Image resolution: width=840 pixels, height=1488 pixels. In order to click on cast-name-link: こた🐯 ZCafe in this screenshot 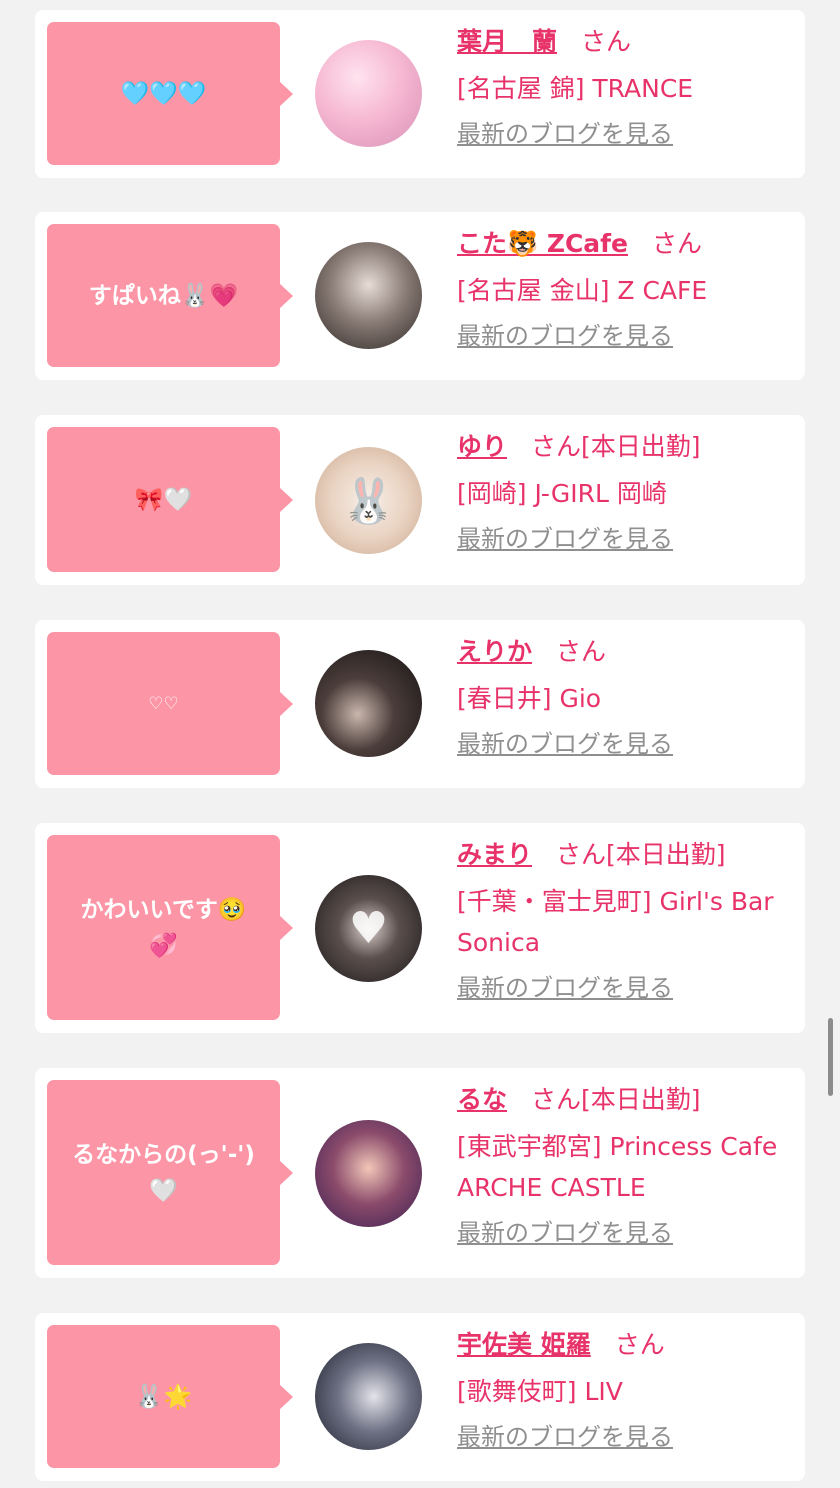, I will do `click(542, 243)`.